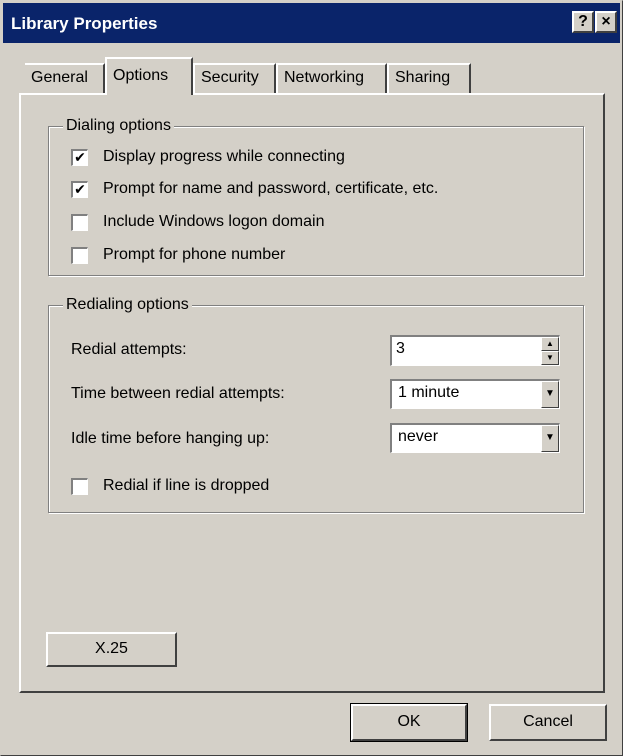  I want to click on spin-up-icon: ▲, so click(550, 344).